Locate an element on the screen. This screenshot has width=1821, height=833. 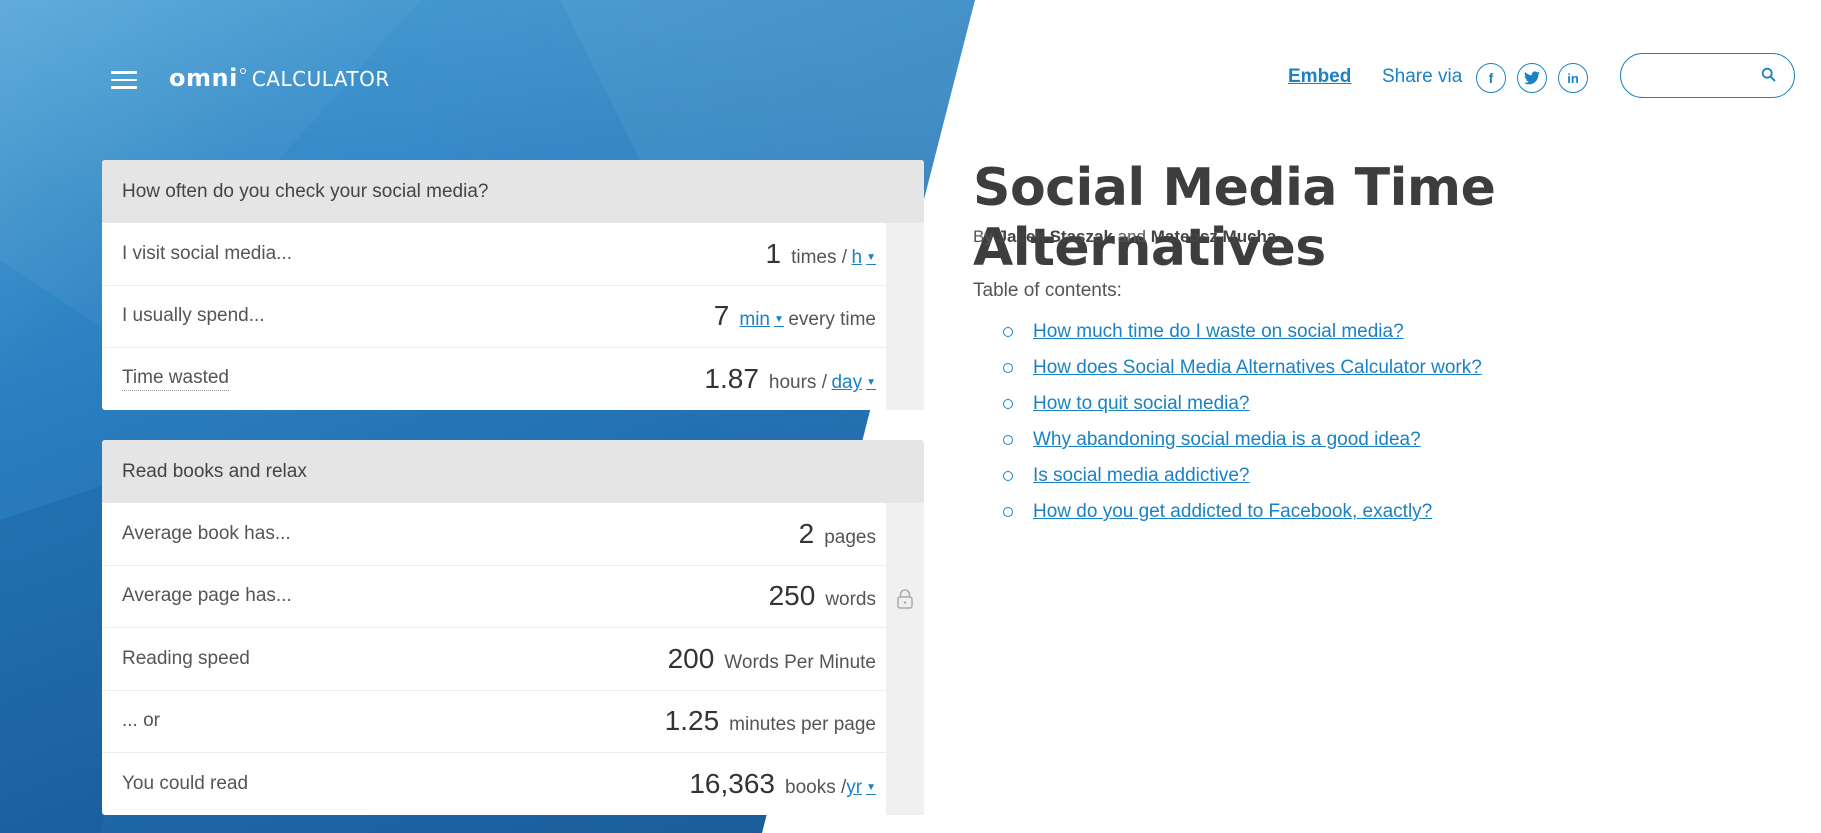
toc-link: Is social media addictive? is located at coordinates (1141, 476).